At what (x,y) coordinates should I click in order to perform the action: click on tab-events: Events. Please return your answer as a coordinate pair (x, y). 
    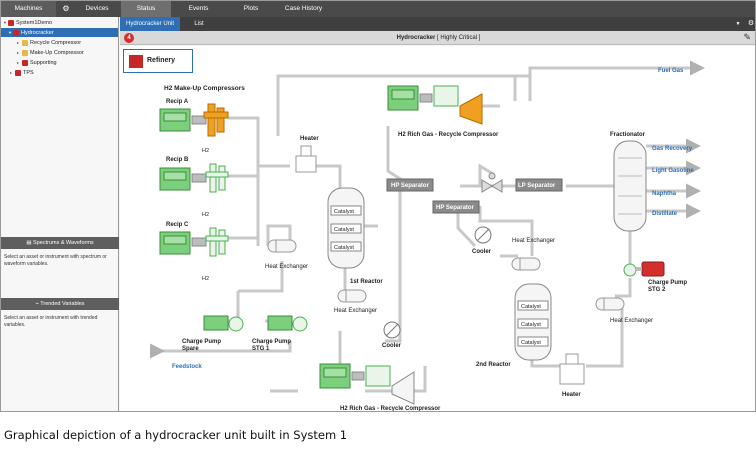
    Looking at the image, I should click on (198, 9).